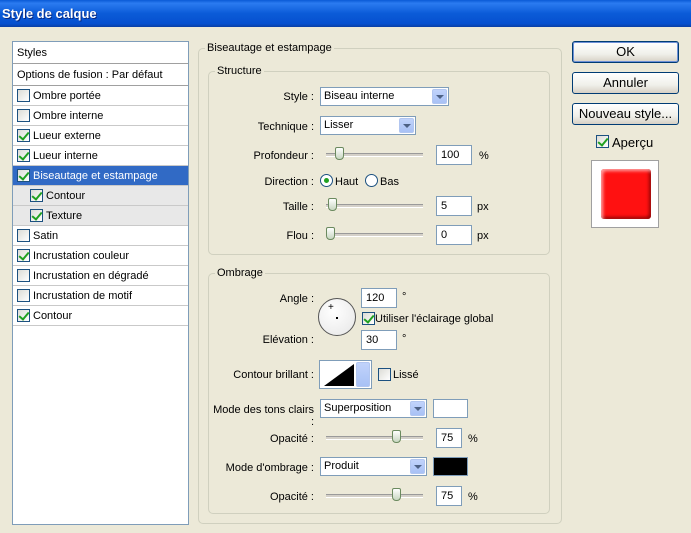  Describe the element at coordinates (326, 180) in the screenshot. I see `direction-up-radio` at that location.